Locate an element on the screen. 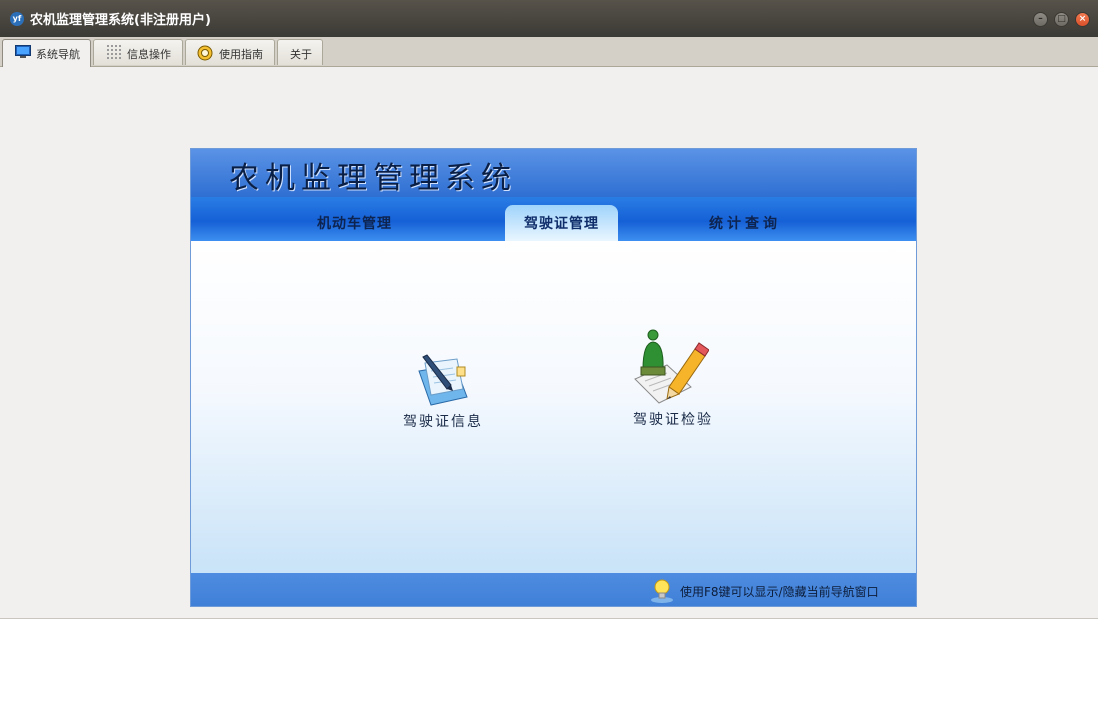  license-info-item: 驾驶证信息 is located at coordinates (443, 392).